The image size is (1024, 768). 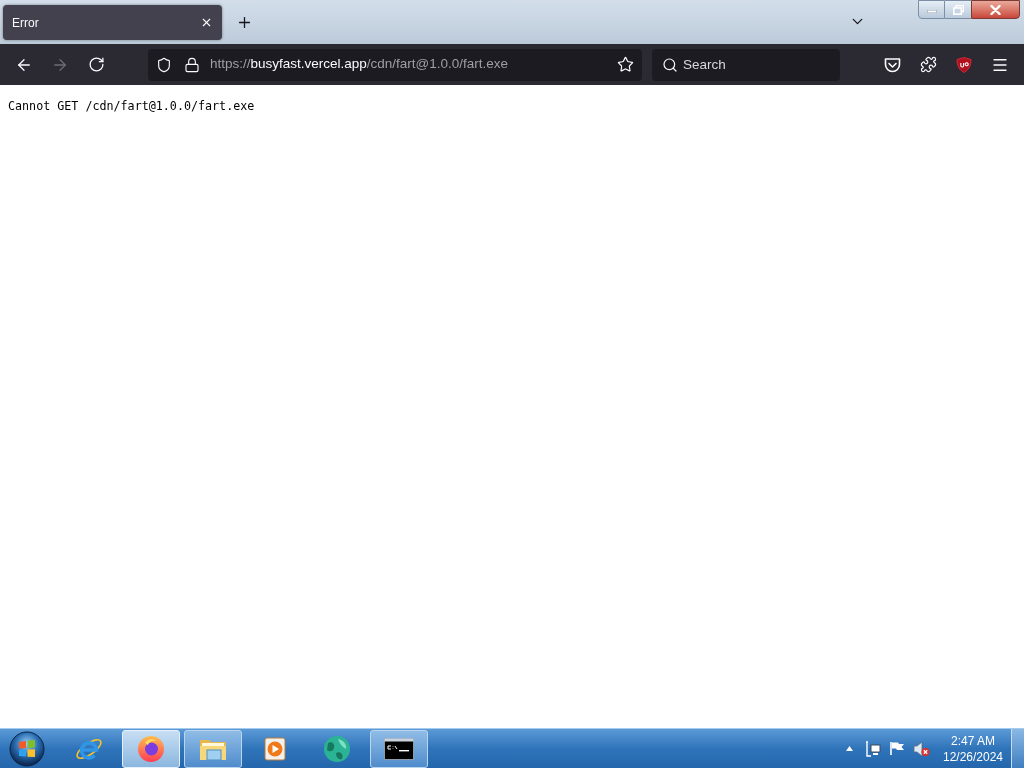 What do you see at coordinates (112, 22) in the screenshot?
I see `tab: Error` at bounding box center [112, 22].